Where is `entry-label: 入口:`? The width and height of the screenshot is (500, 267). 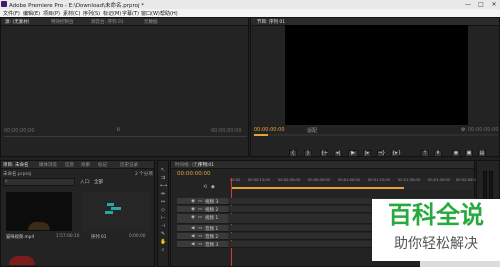 entry-label: 入口: is located at coordinates (85, 182).